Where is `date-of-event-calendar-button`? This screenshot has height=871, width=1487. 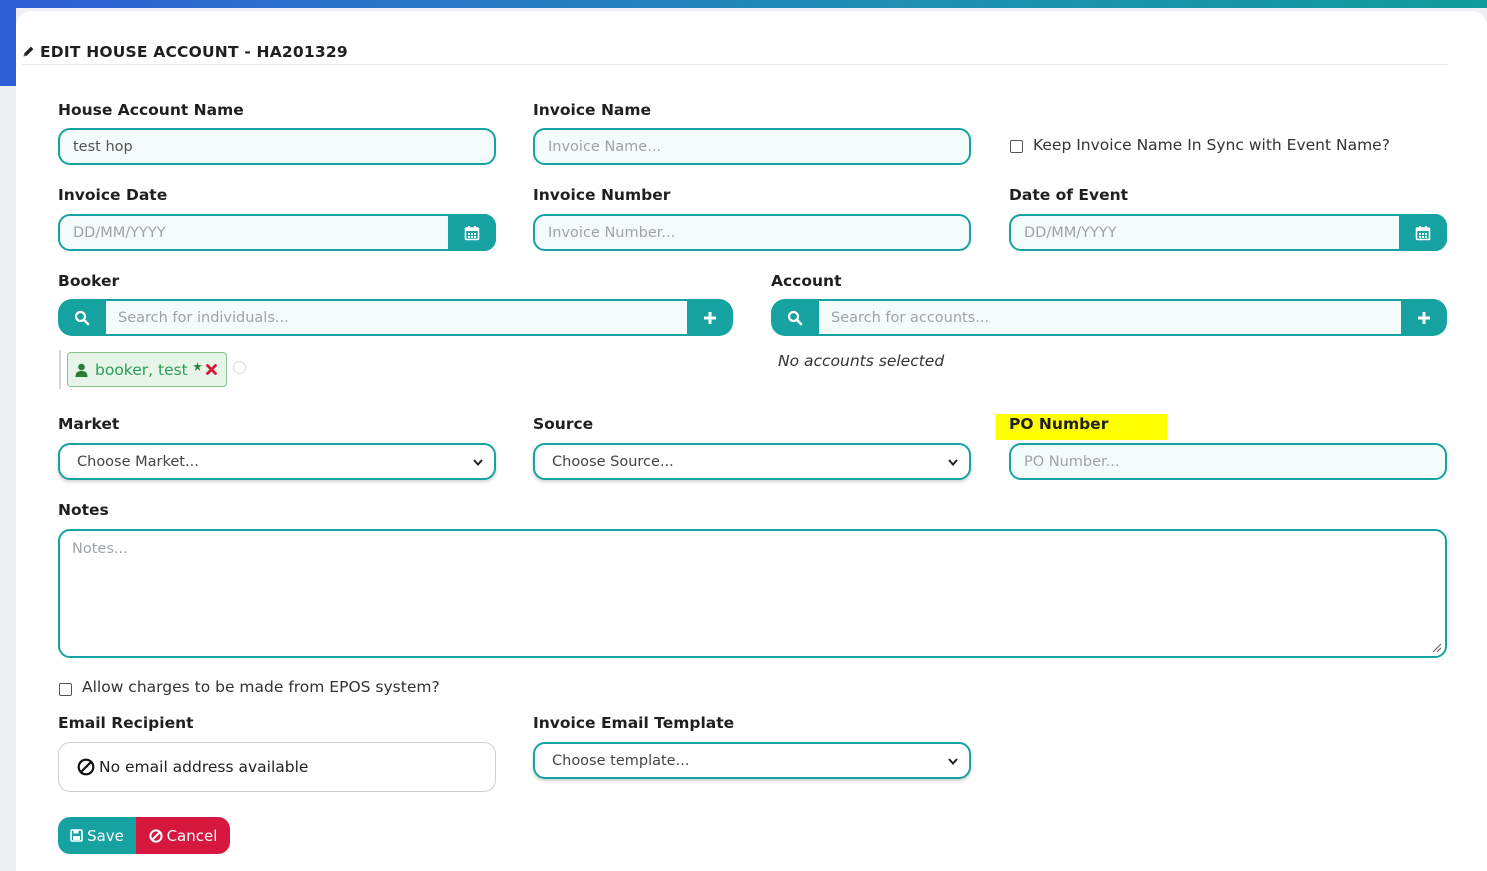 date-of-event-calendar-button is located at coordinates (1423, 232).